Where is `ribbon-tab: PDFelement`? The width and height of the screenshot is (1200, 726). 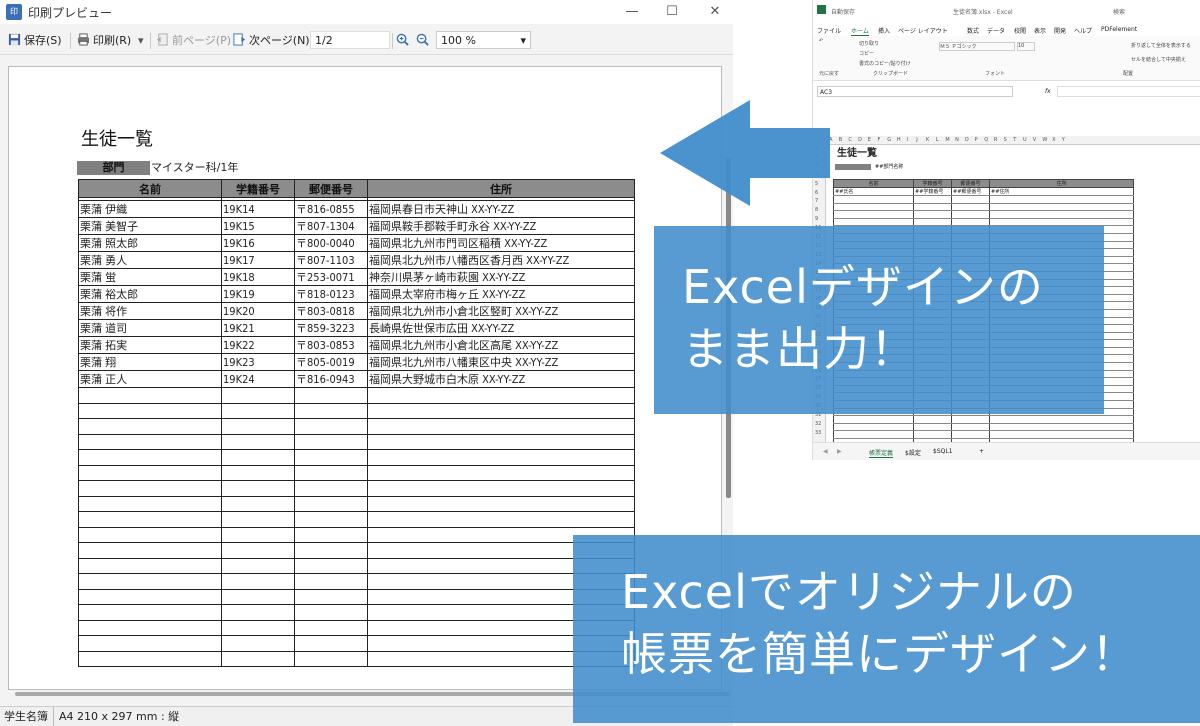
ribbon-tab: PDFelement is located at coordinates (1119, 29).